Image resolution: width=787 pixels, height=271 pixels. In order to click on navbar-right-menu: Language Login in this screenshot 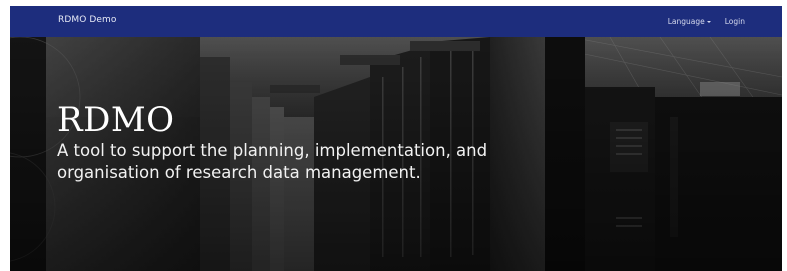, I will do `click(706, 21)`.